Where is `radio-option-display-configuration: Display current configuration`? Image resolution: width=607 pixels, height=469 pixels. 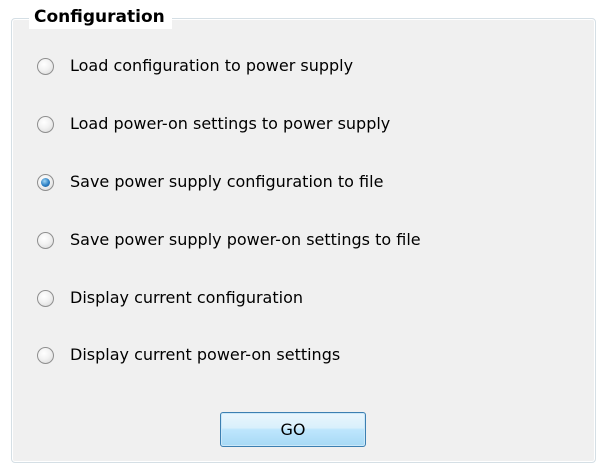 radio-option-display-configuration: Display current configuration is located at coordinates (170, 298).